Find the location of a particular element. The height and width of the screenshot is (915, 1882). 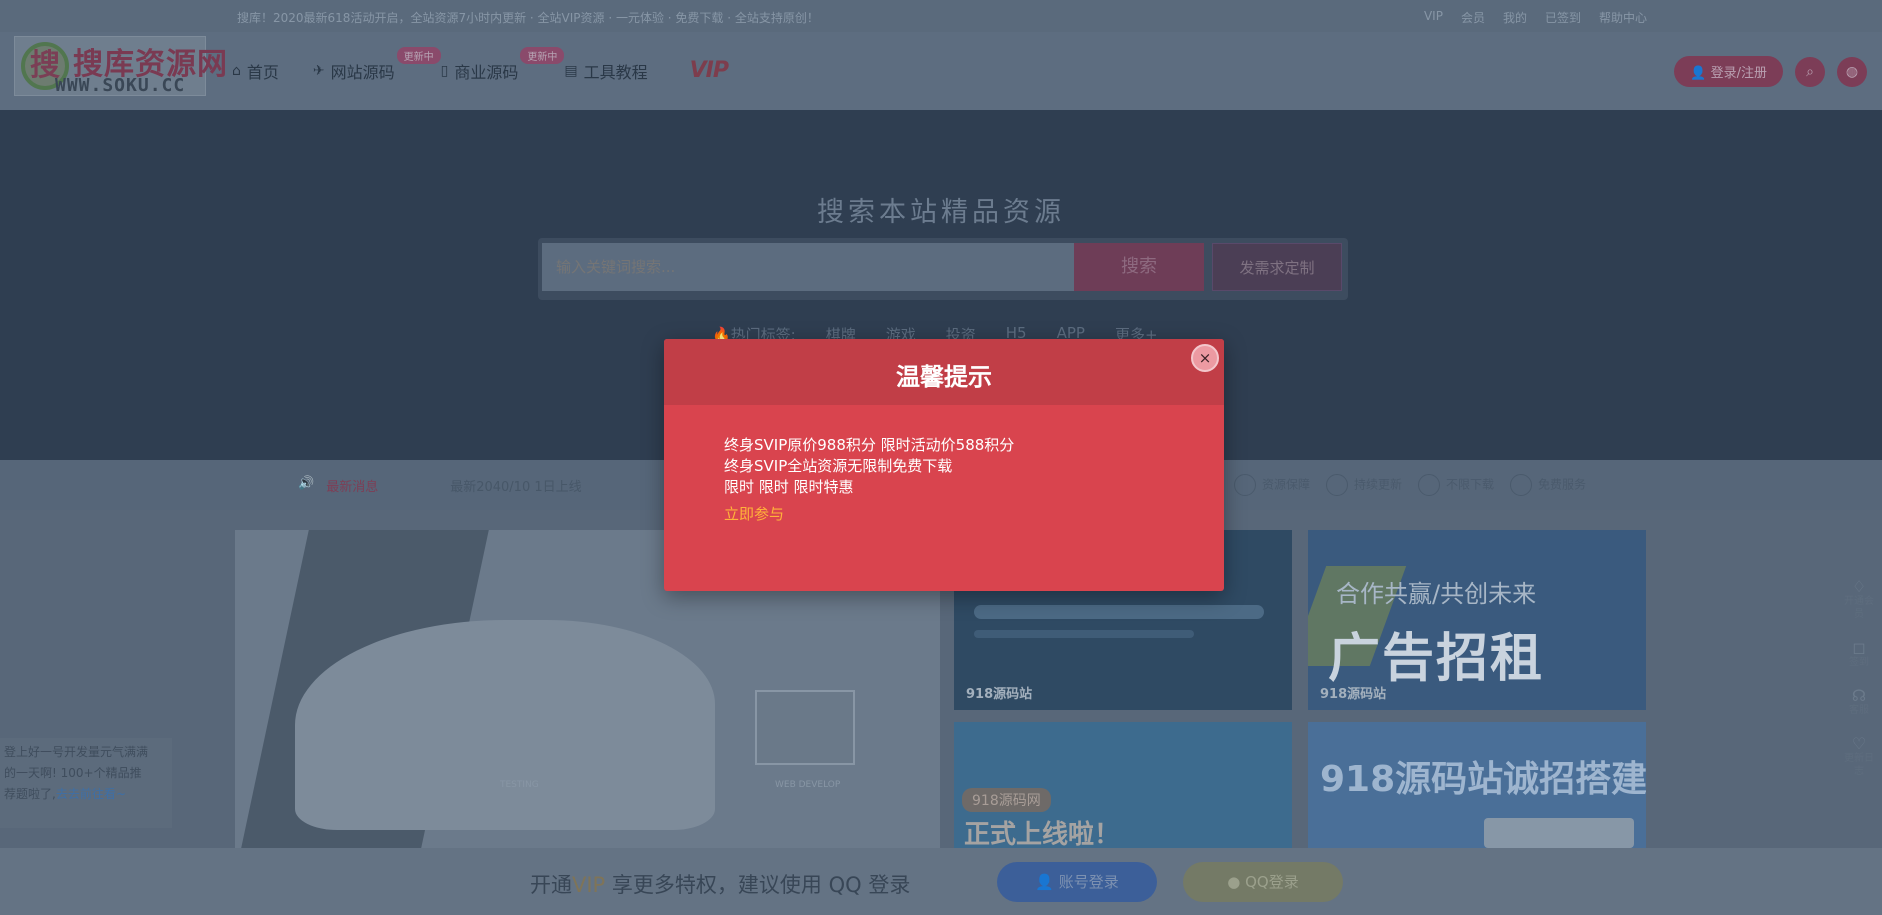

list-icon: ▤ is located at coordinates (571, 70).